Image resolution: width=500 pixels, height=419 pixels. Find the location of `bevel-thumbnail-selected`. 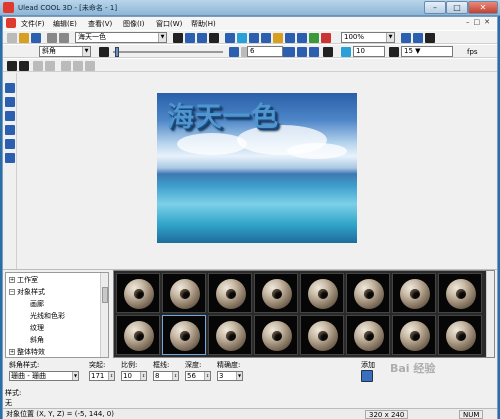

bevel-thumbnail-selected is located at coordinates (184, 335).